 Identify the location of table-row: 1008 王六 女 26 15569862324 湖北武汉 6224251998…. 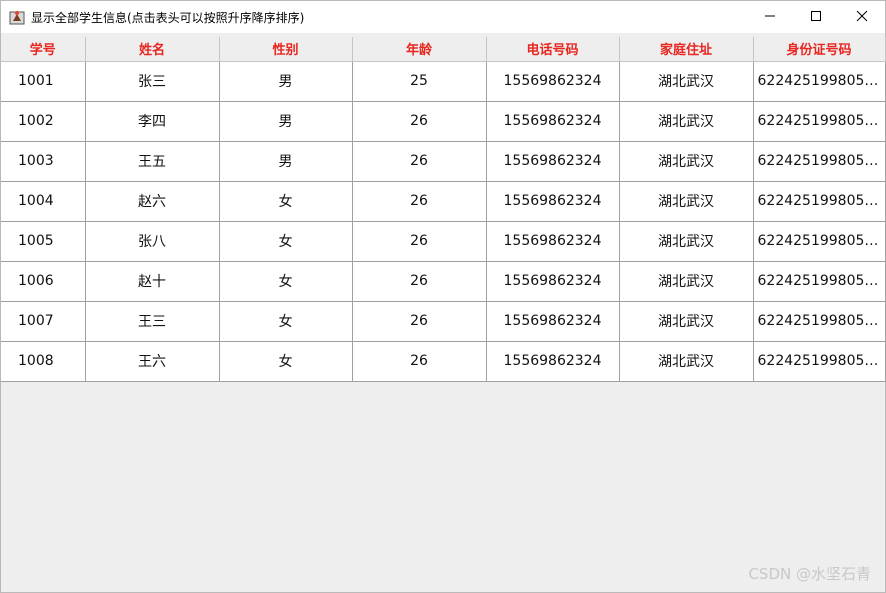
(443, 361).